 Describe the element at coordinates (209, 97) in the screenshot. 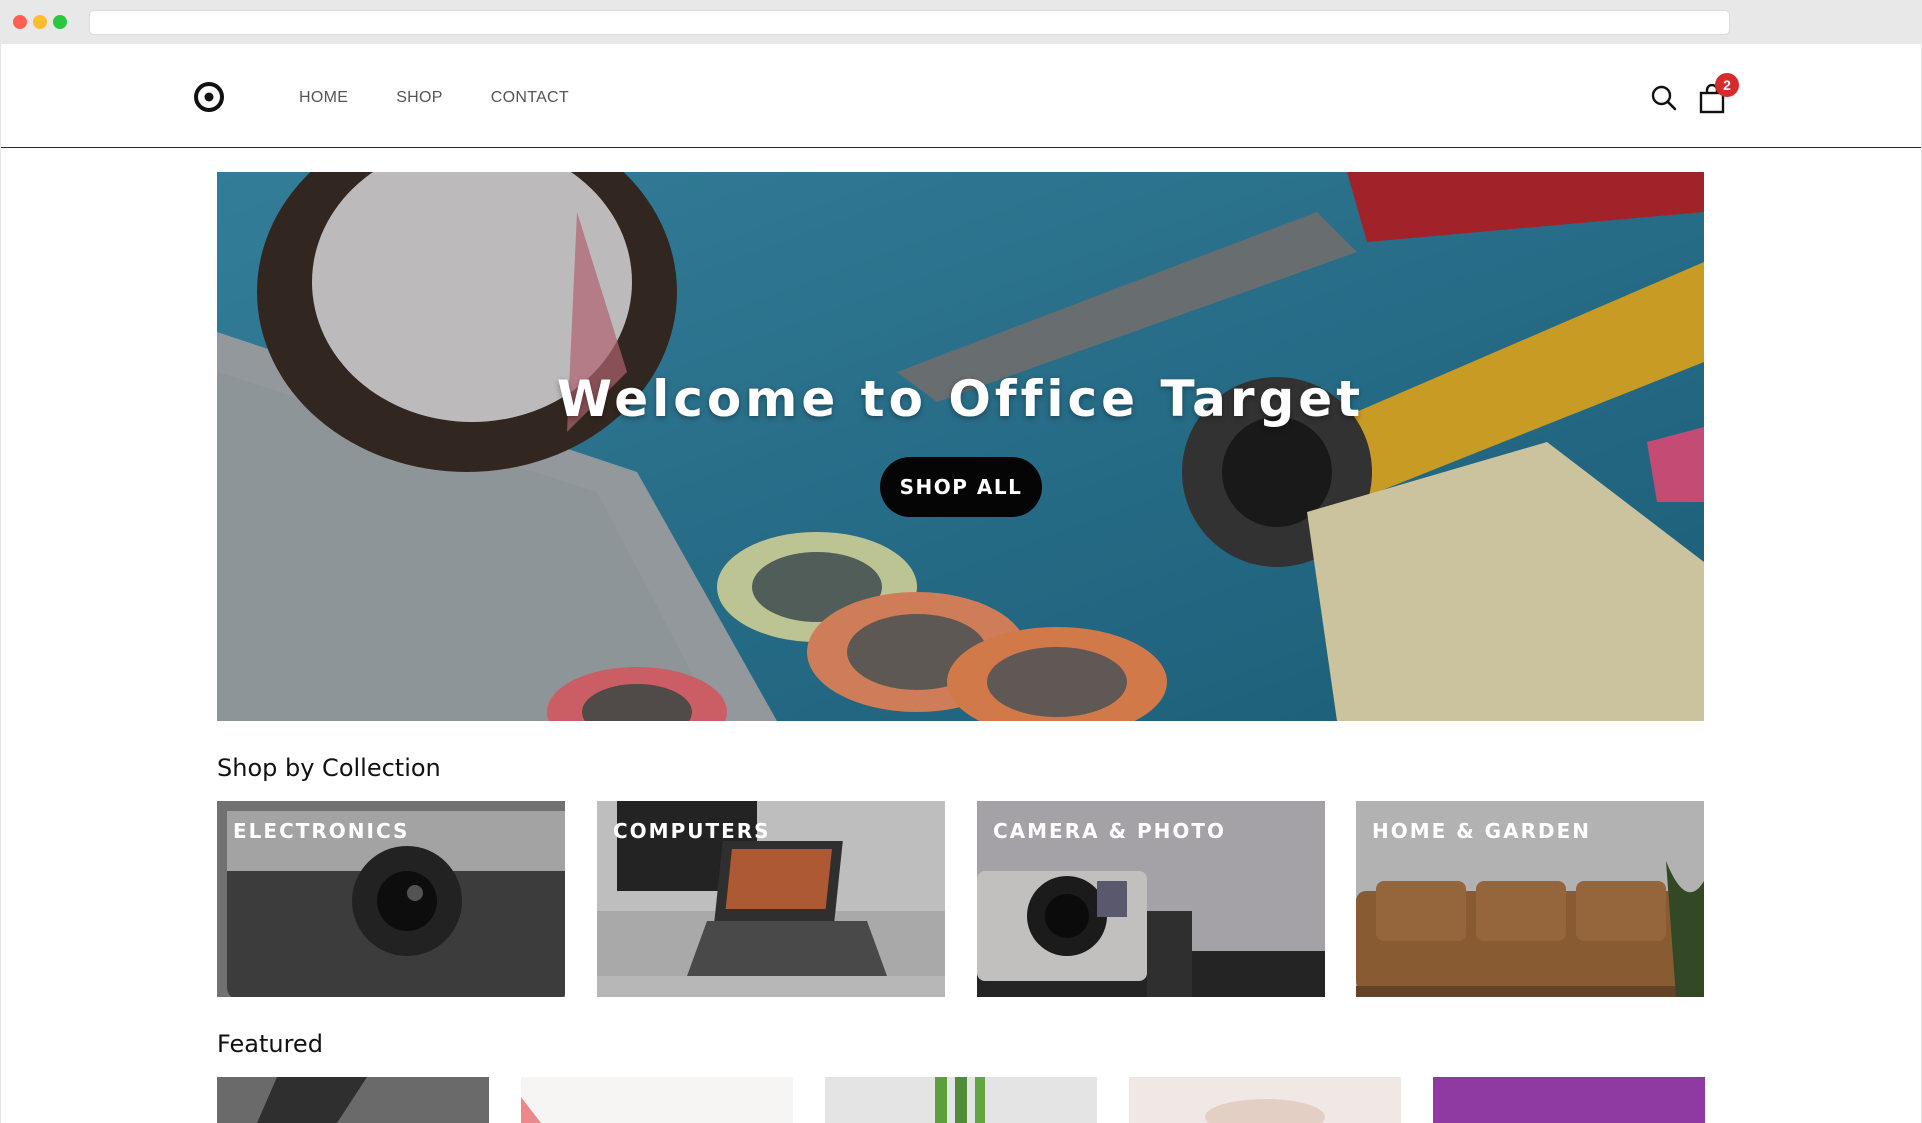

I see `logo-icon` at that location.